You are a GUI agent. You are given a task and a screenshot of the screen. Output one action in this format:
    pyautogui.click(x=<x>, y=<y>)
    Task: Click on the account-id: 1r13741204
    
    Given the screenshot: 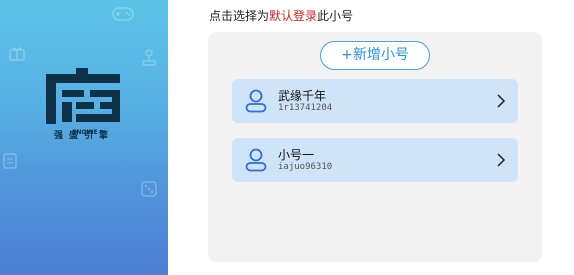 What is the action you would take?
    pyautogui.click(x=305, y=108)
    